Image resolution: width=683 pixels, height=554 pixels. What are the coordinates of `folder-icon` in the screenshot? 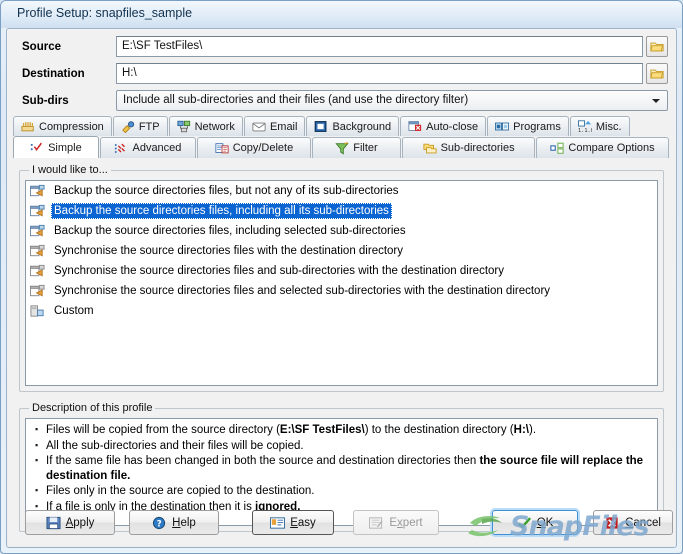 It's located at (657, 47).